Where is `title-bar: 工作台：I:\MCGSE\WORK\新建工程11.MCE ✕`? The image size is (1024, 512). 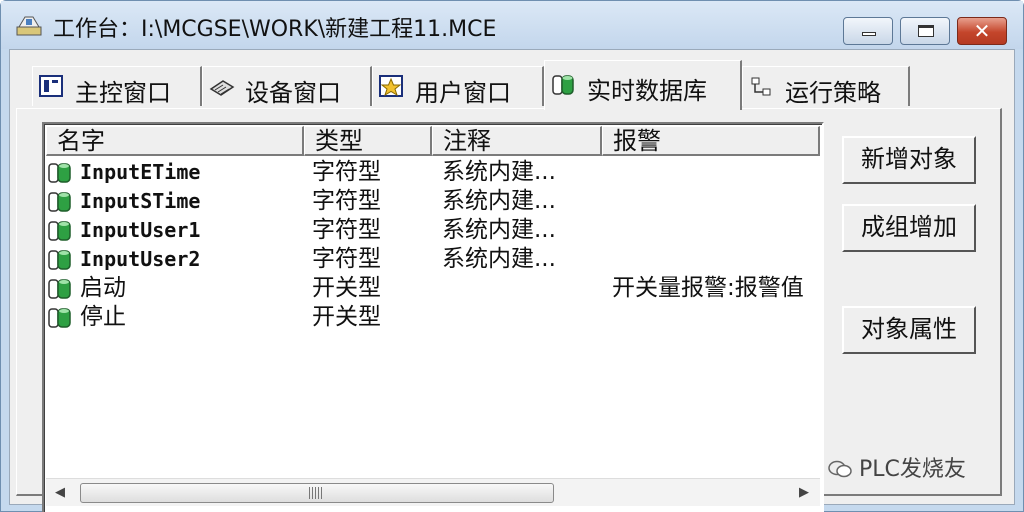
title-bar: 工作台：I:\MCGSE\WORK\新建工程11.MCE ✕ is located at coordinates (512, 25).